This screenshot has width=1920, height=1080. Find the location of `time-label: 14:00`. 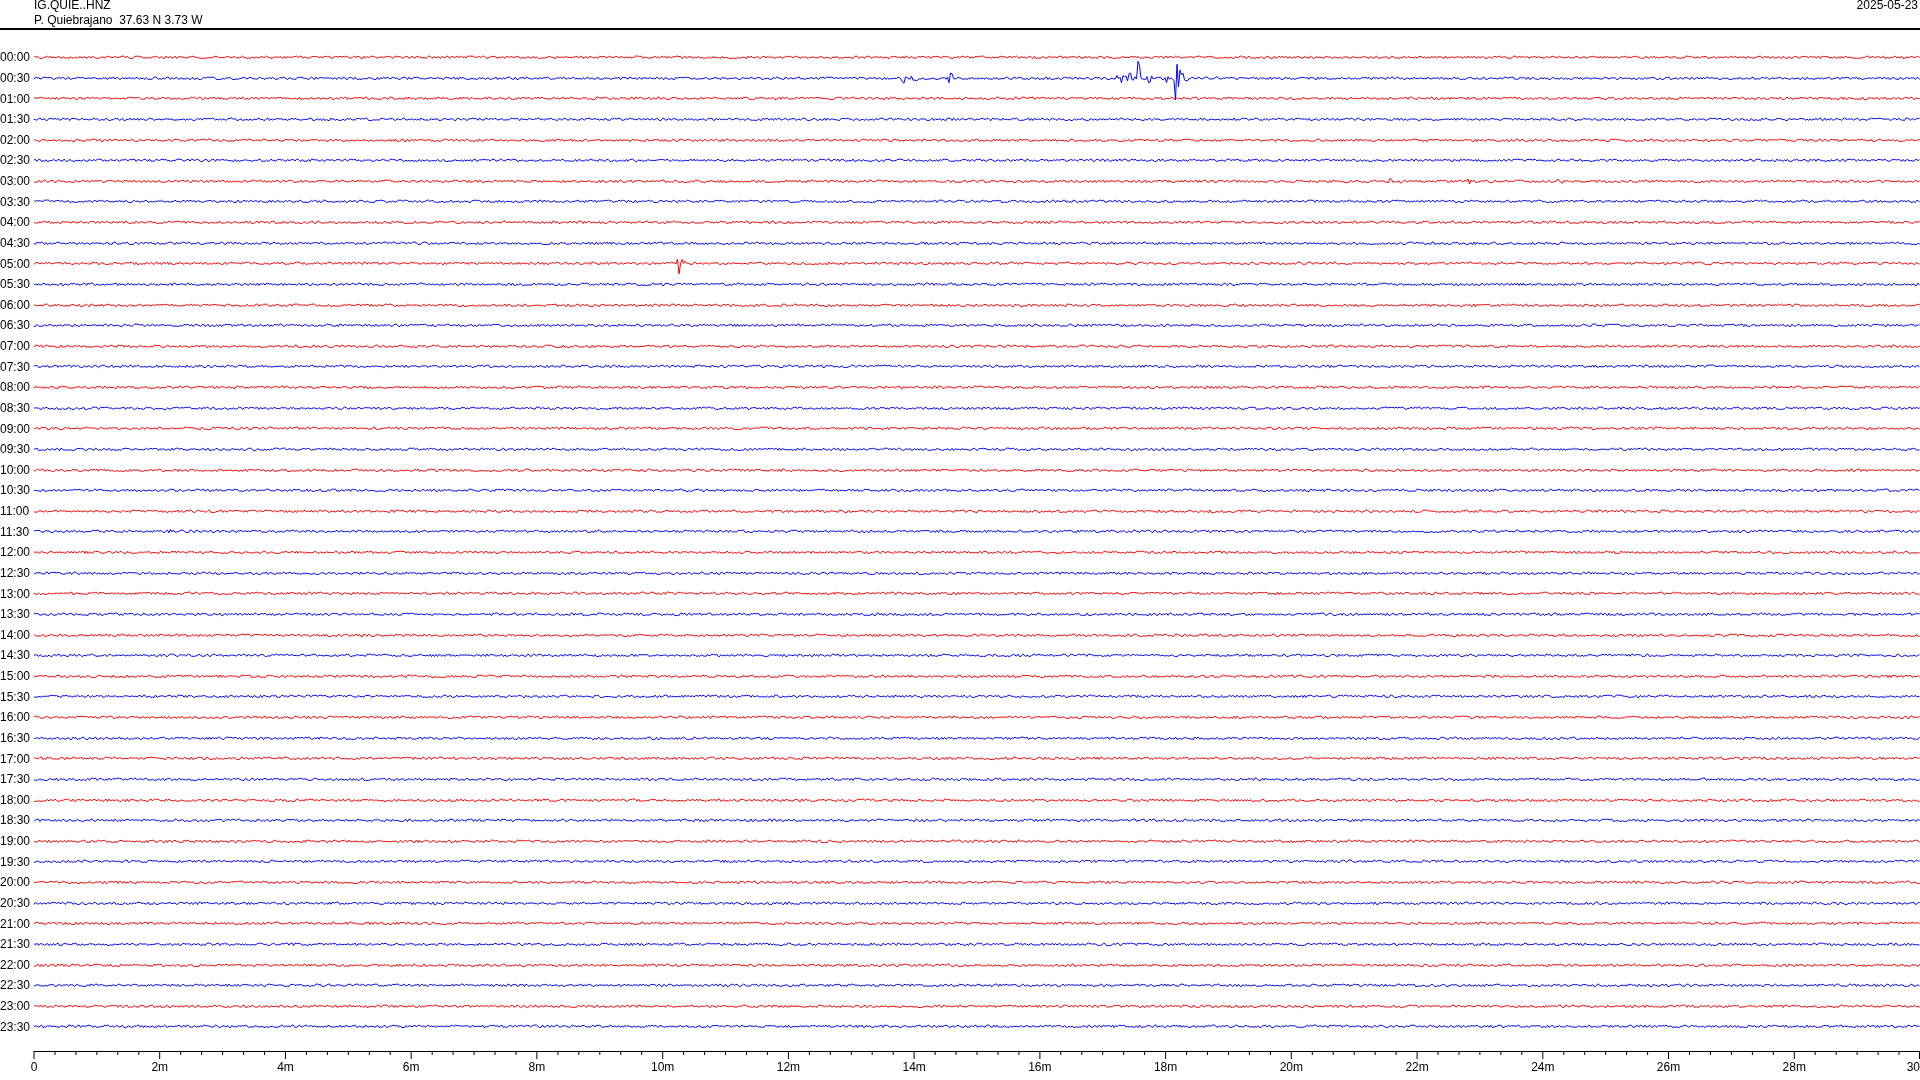

time-label: 14:00 is located at coordinates (16, 634).